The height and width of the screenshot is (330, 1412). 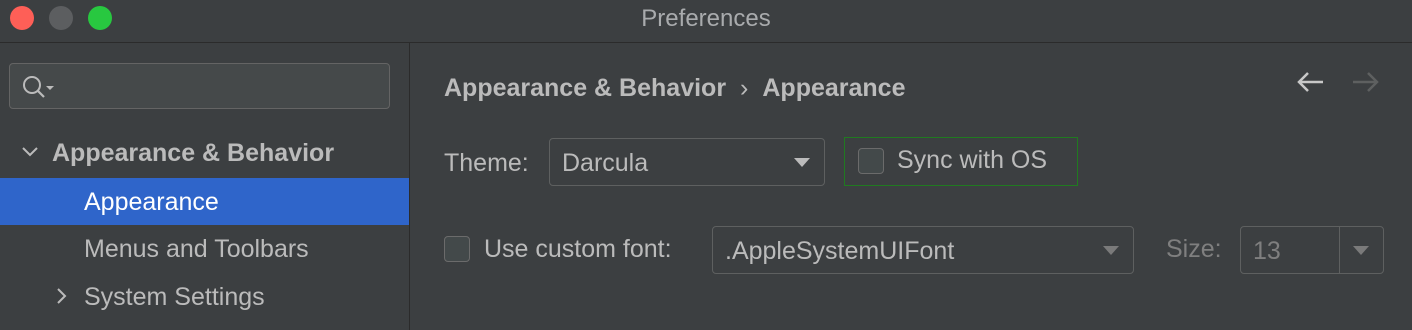 What do you see at coordinates (62, 296) in the screenshot?
I see `chevron-right-icon` at bounding box center [62, 296].